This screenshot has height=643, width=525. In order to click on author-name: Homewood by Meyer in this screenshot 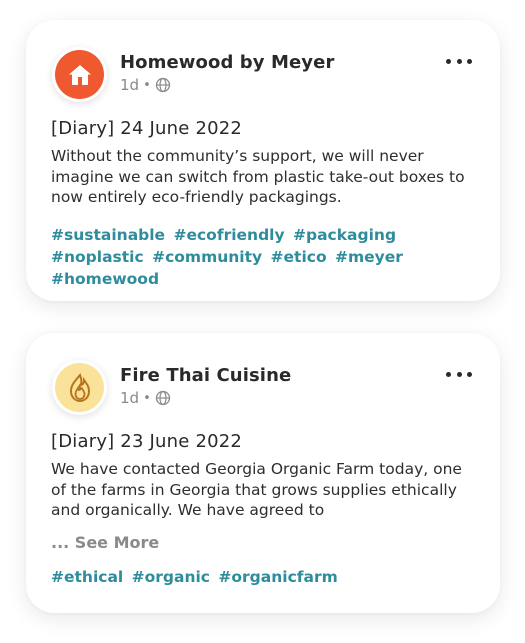, I will do `click(227, 62)`.